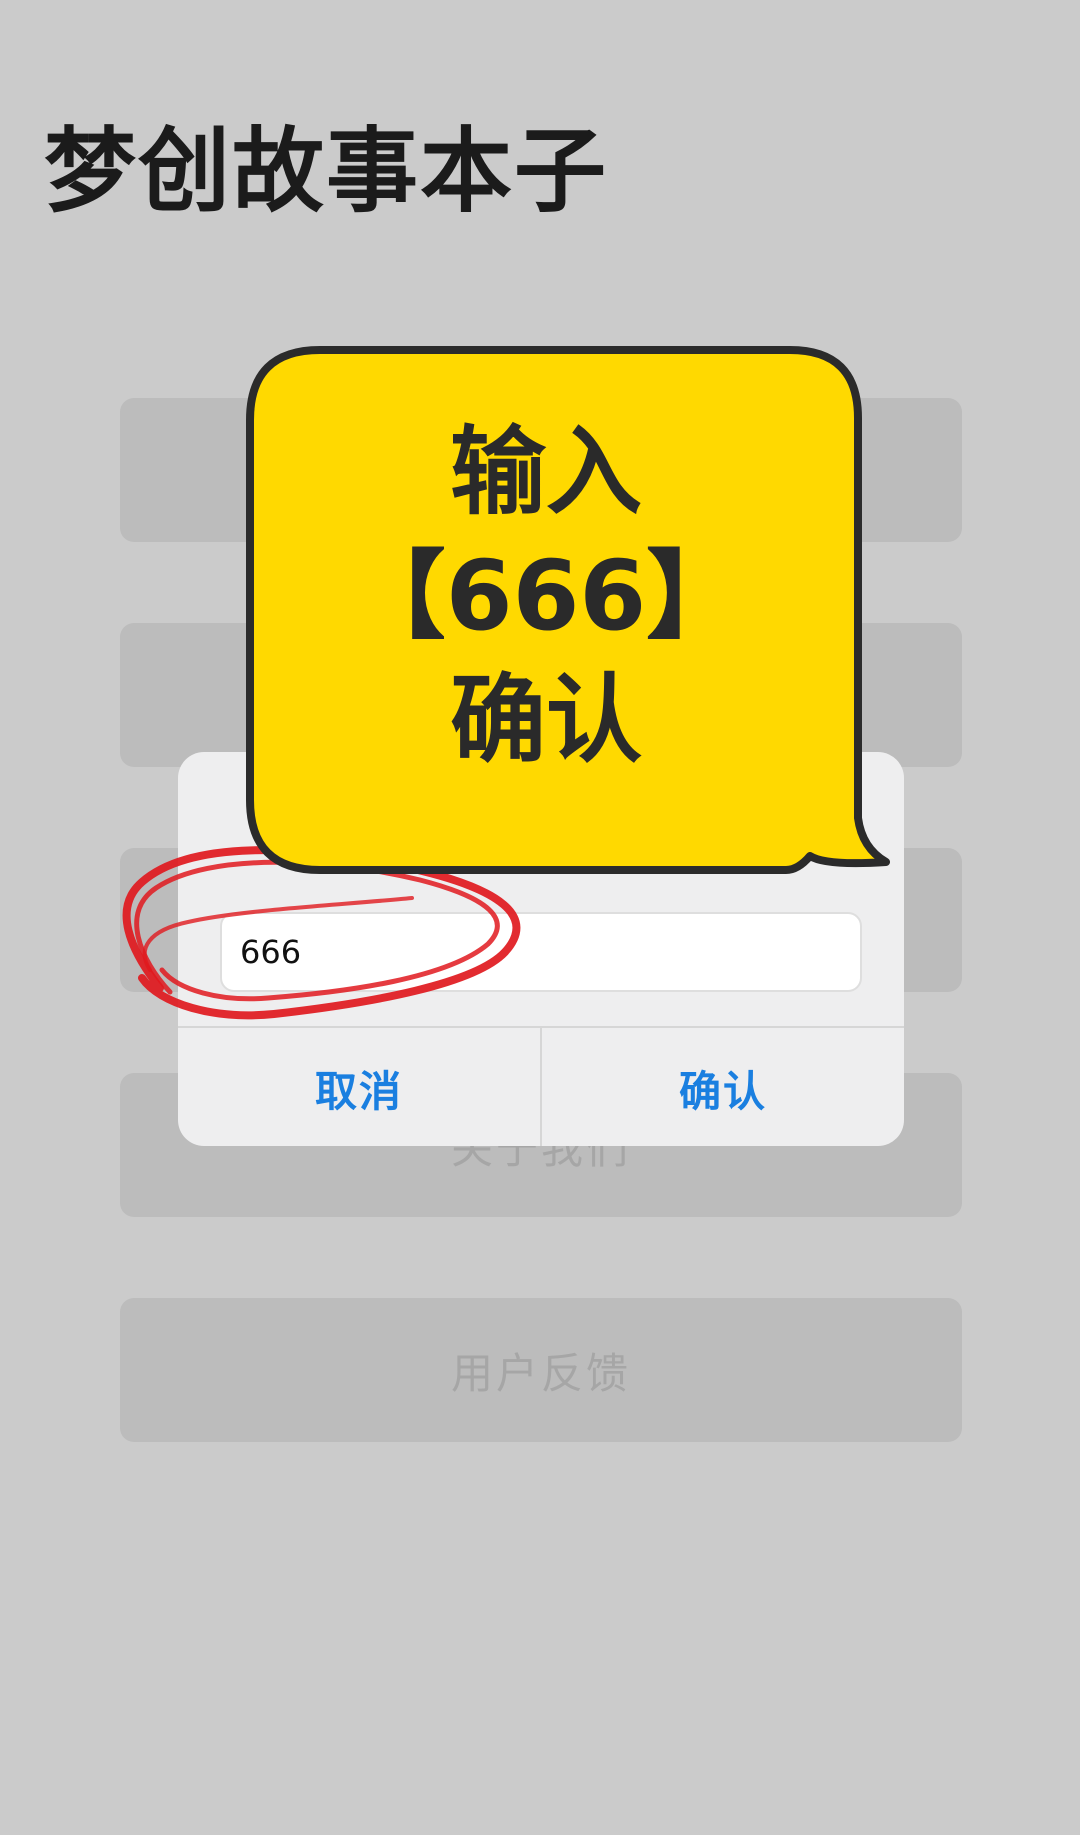  What do you see at coordinates (326, 171) in the screenshot?
I see `app-title: 梦创故事本子` at bounding box center [326, 171].